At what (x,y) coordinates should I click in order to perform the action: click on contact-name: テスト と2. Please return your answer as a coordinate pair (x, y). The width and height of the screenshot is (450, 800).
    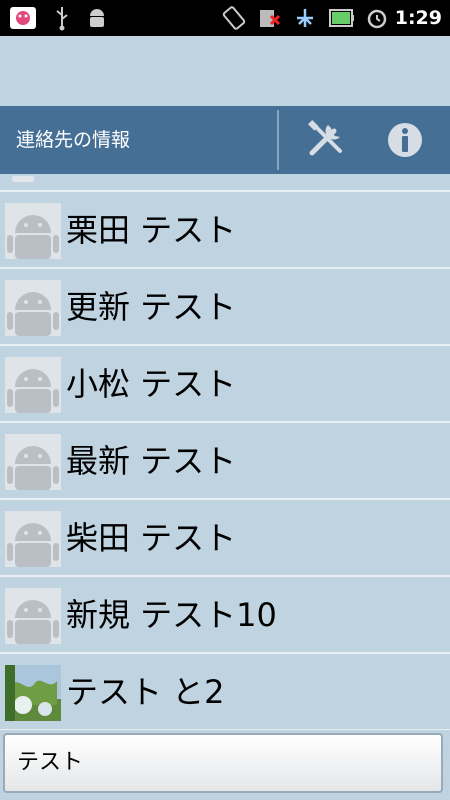
    Looking at the image, I should click on (145, 692).